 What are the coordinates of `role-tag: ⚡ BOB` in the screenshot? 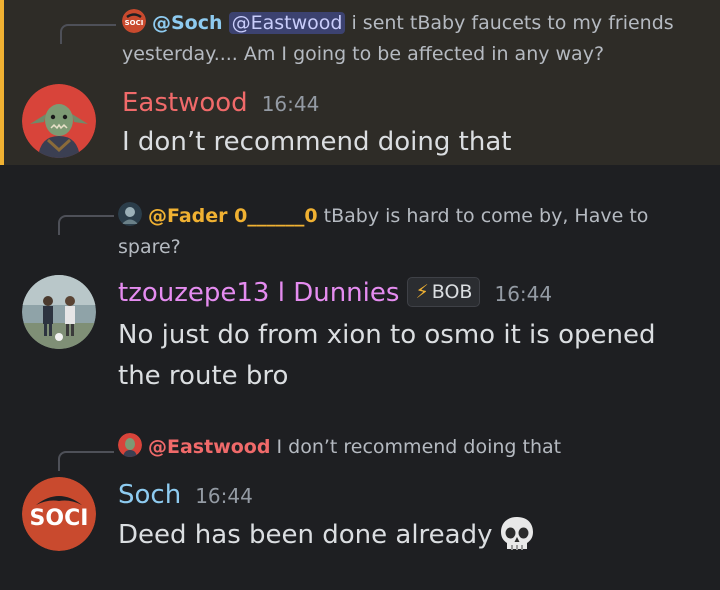 It's located at (444, 292).